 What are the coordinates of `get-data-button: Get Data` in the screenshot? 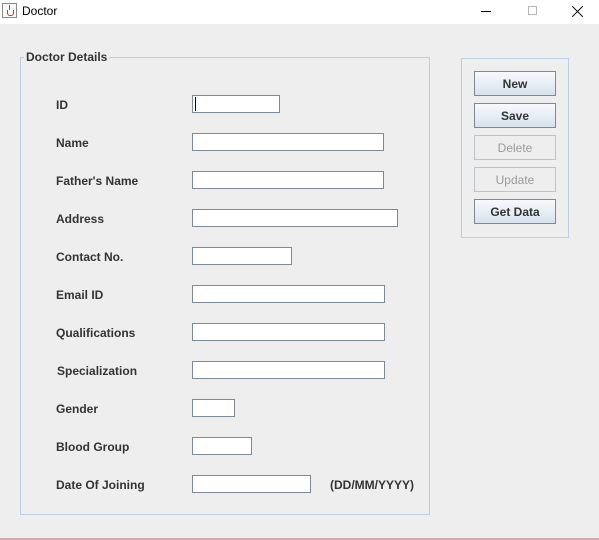 It's located at (515, 211).